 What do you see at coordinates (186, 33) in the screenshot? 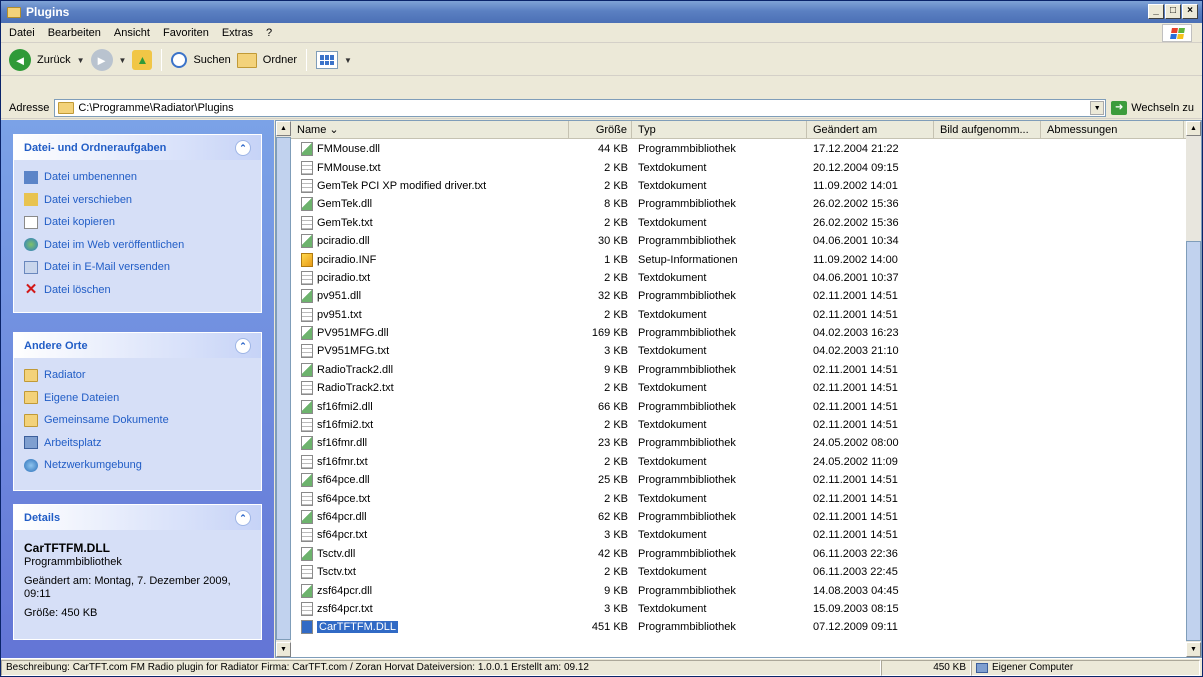
I see `menu-favoriten: Favoriten` at bounding box center [186, 33].